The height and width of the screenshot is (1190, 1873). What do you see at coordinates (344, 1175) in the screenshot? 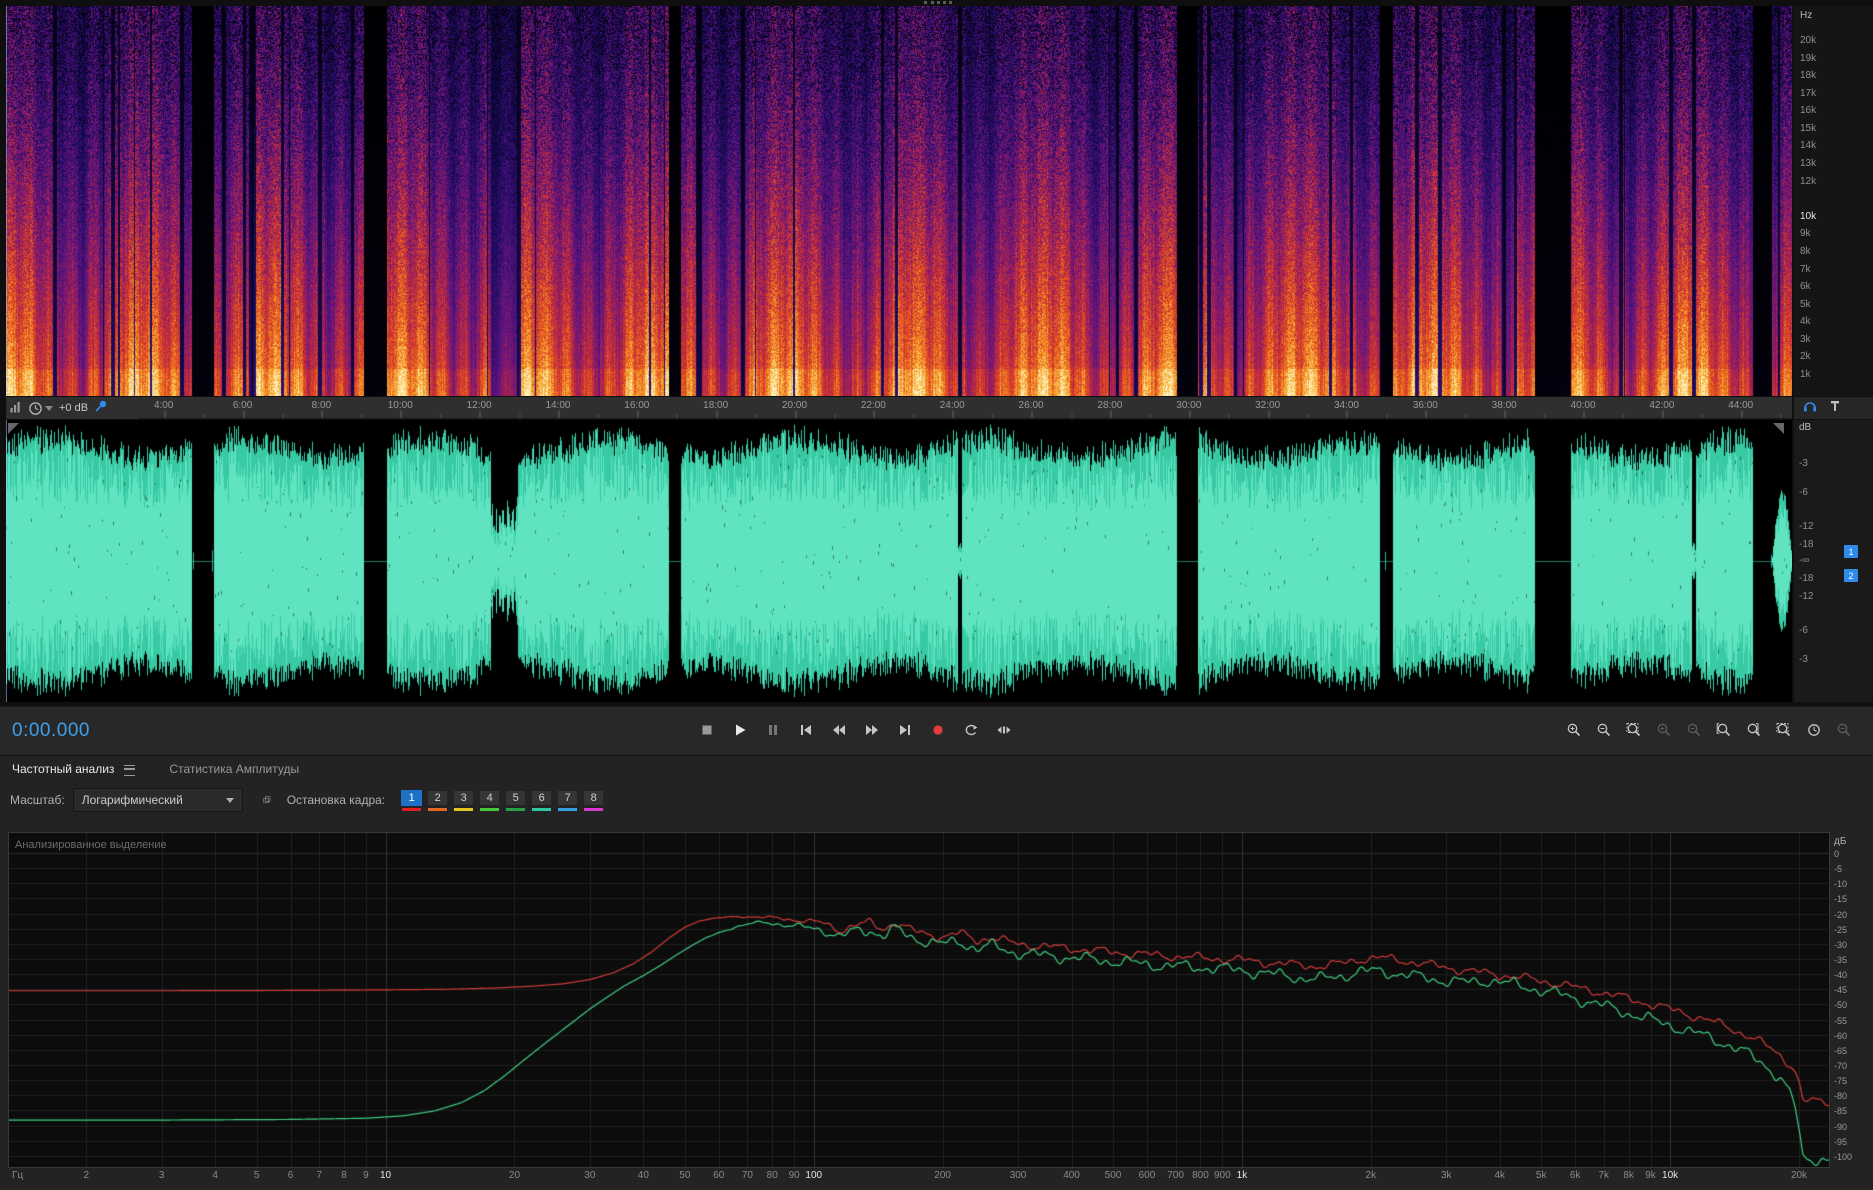
I see `chart-x-tick-label: 8` at bounding box center [344, 1175].